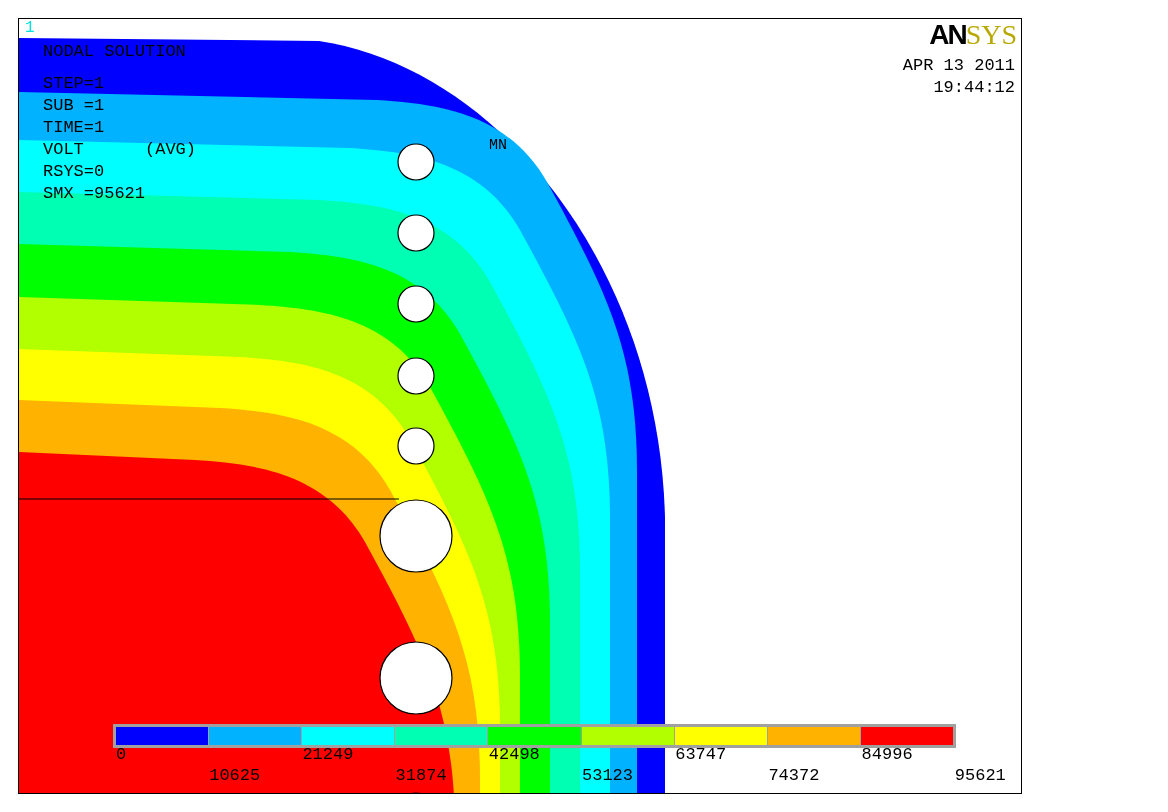 The width and height of the screenshot is (1168, 812). I want to click on info-text: TIME=1, so click(74, 128).